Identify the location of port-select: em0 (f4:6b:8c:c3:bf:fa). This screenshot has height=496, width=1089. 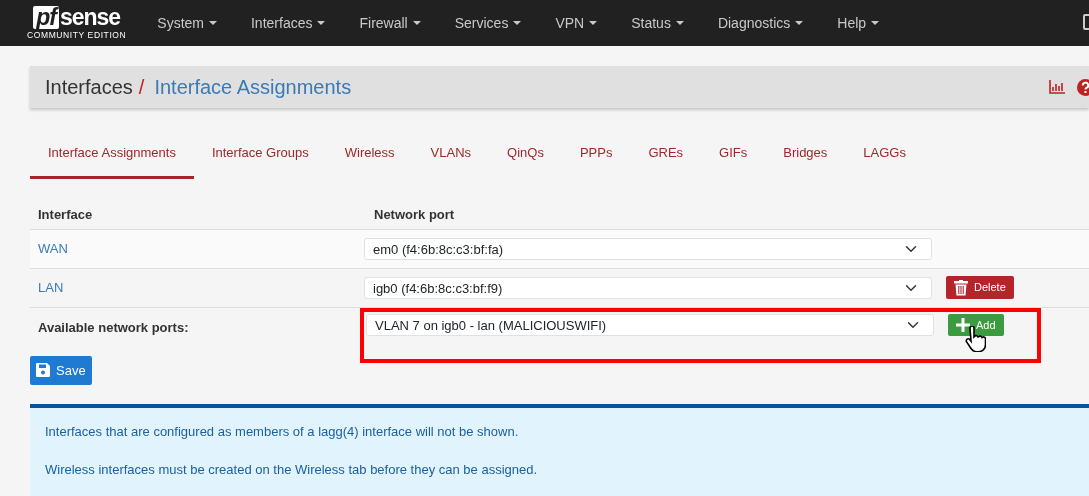
(648, 248).